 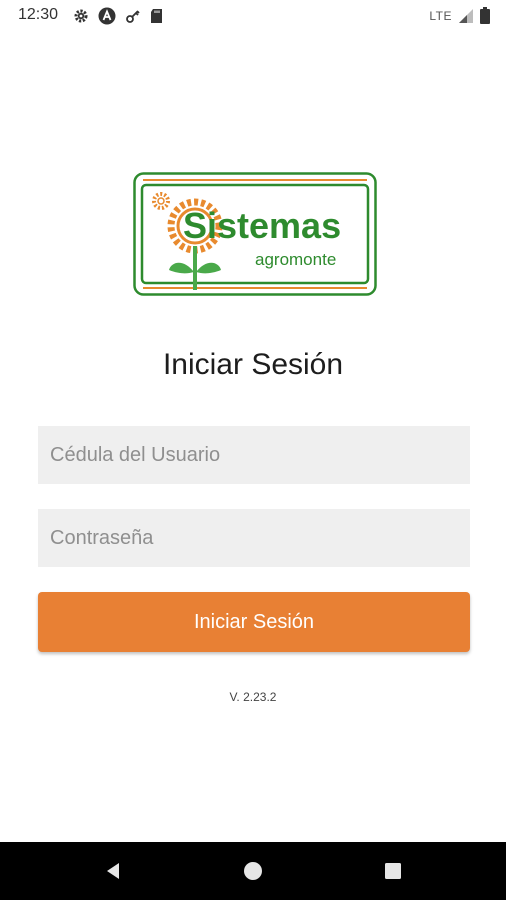 I want to click on company-logo: Sistemas agromonte, so click(x=255, y=234).